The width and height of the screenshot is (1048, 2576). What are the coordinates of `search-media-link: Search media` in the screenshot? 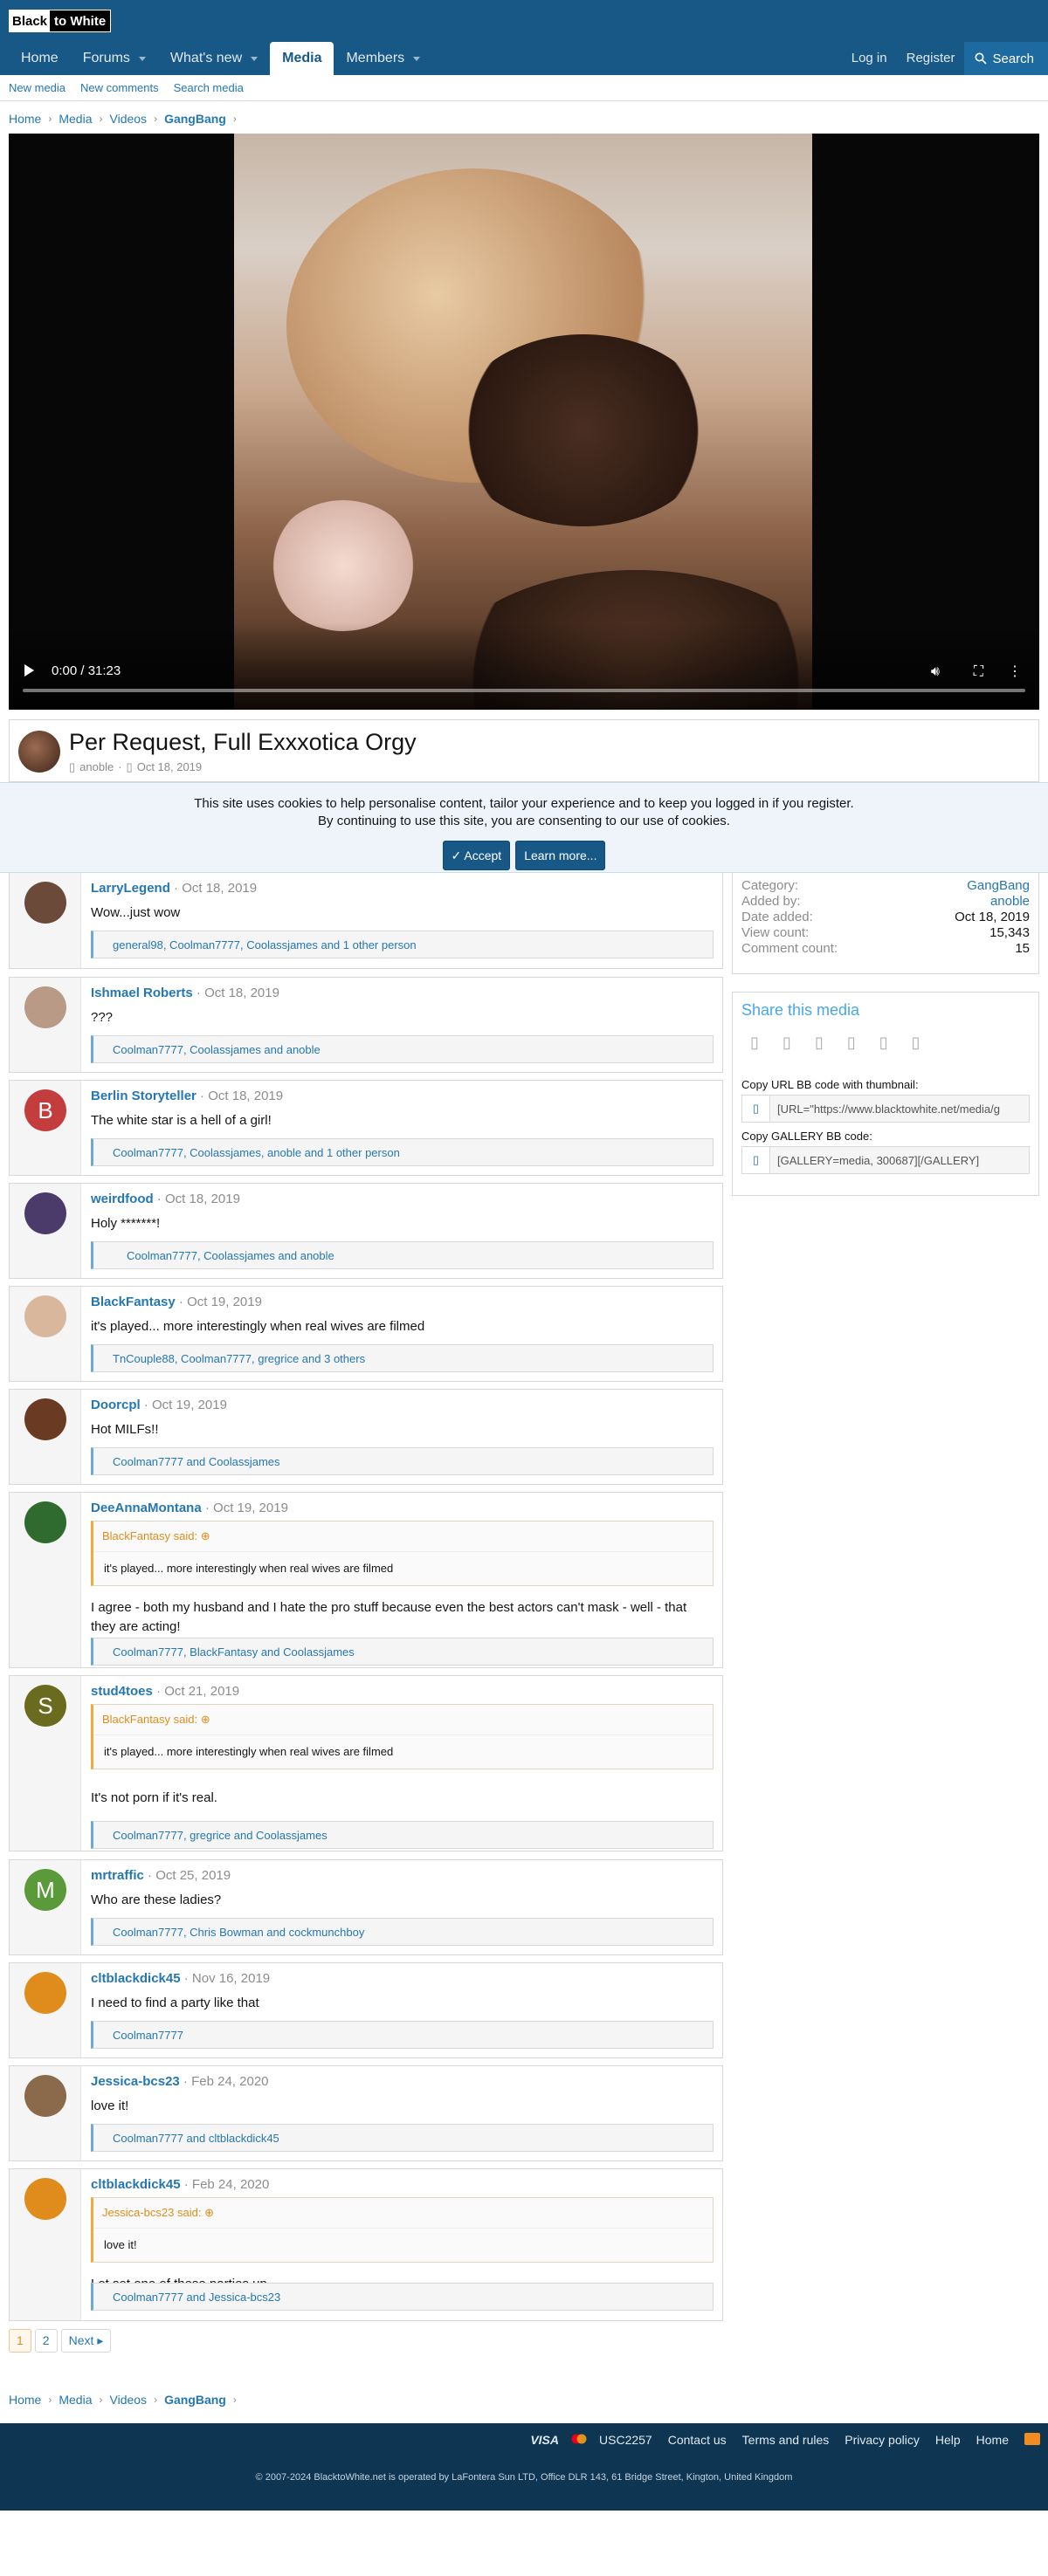 It's located at (209, 88).